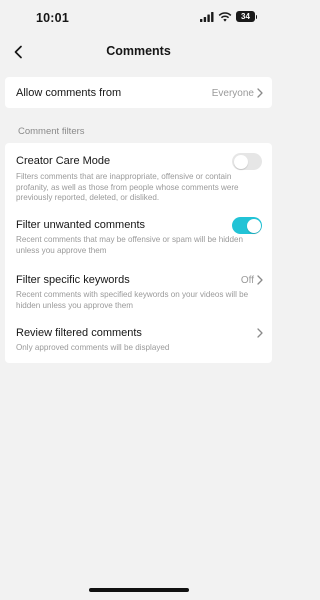  Describe the element at coordinates (207, 16) in the screenshot. I see `cellular-signal-icon` at that location.